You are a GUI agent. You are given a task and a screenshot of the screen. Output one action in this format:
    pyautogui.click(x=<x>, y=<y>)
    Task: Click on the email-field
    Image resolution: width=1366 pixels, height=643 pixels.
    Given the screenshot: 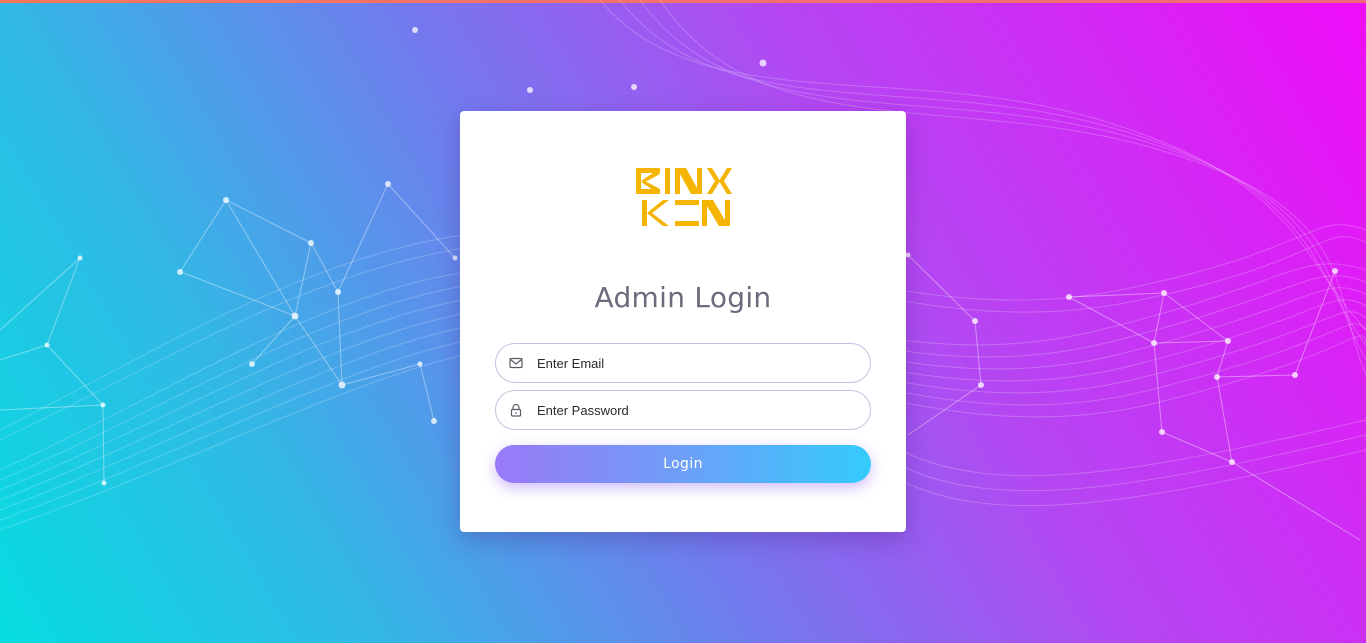 What is the action you would take?
    pyautogui.click(x=683, y=363)
    